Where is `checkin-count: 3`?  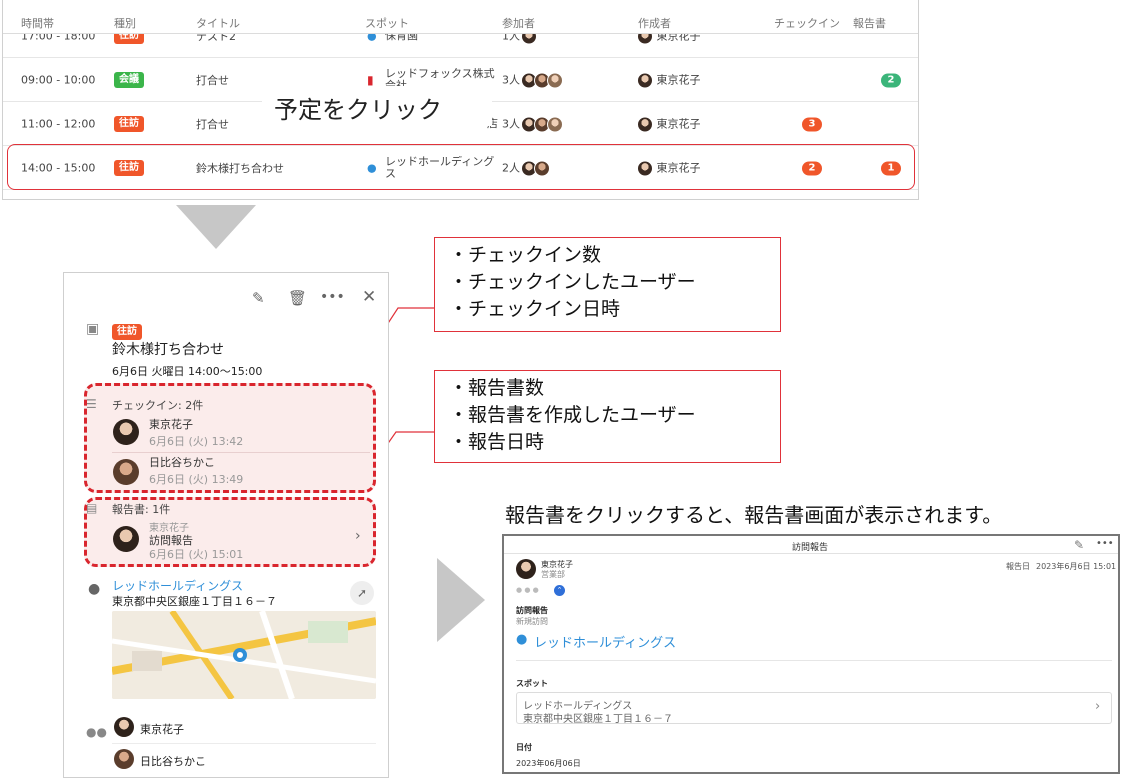 checkin-count: 3 is located at coordinates (812, 123).